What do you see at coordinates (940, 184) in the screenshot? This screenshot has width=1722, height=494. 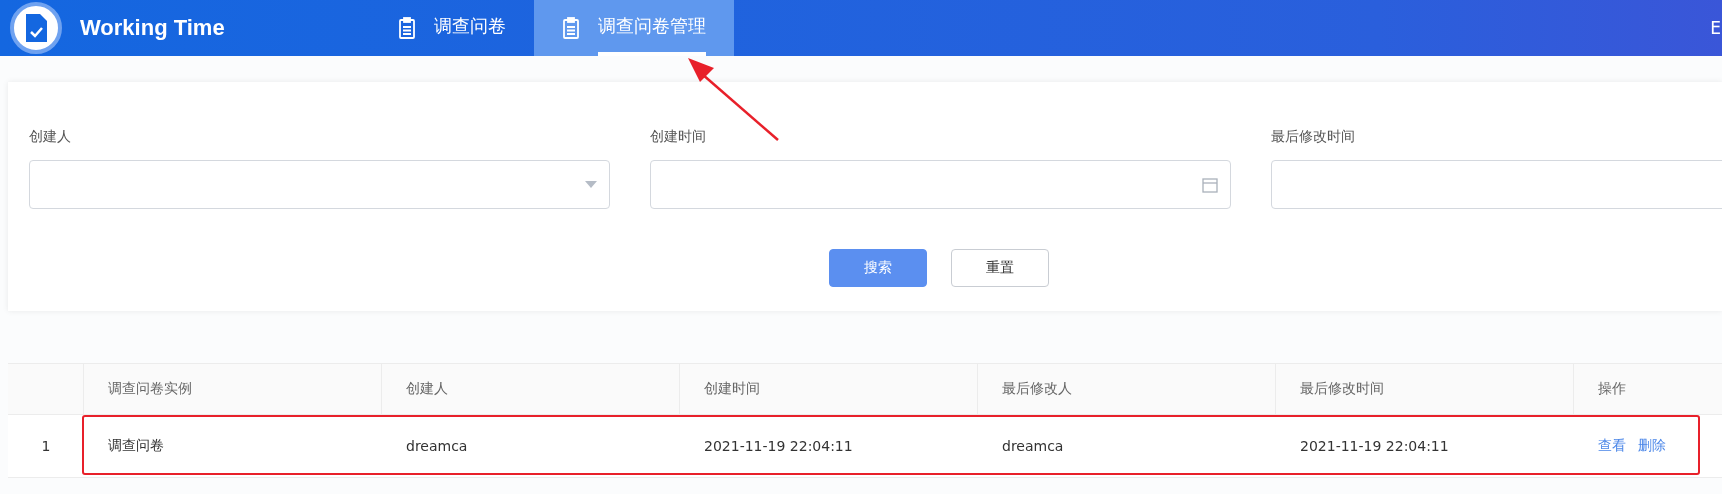 I see `date-field` at bounding box center [940, 184].